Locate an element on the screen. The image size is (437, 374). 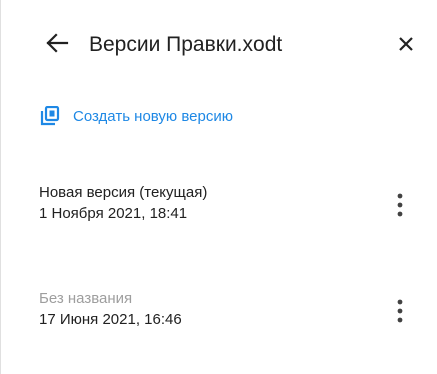
back-button is located at coordinates (57, 45).